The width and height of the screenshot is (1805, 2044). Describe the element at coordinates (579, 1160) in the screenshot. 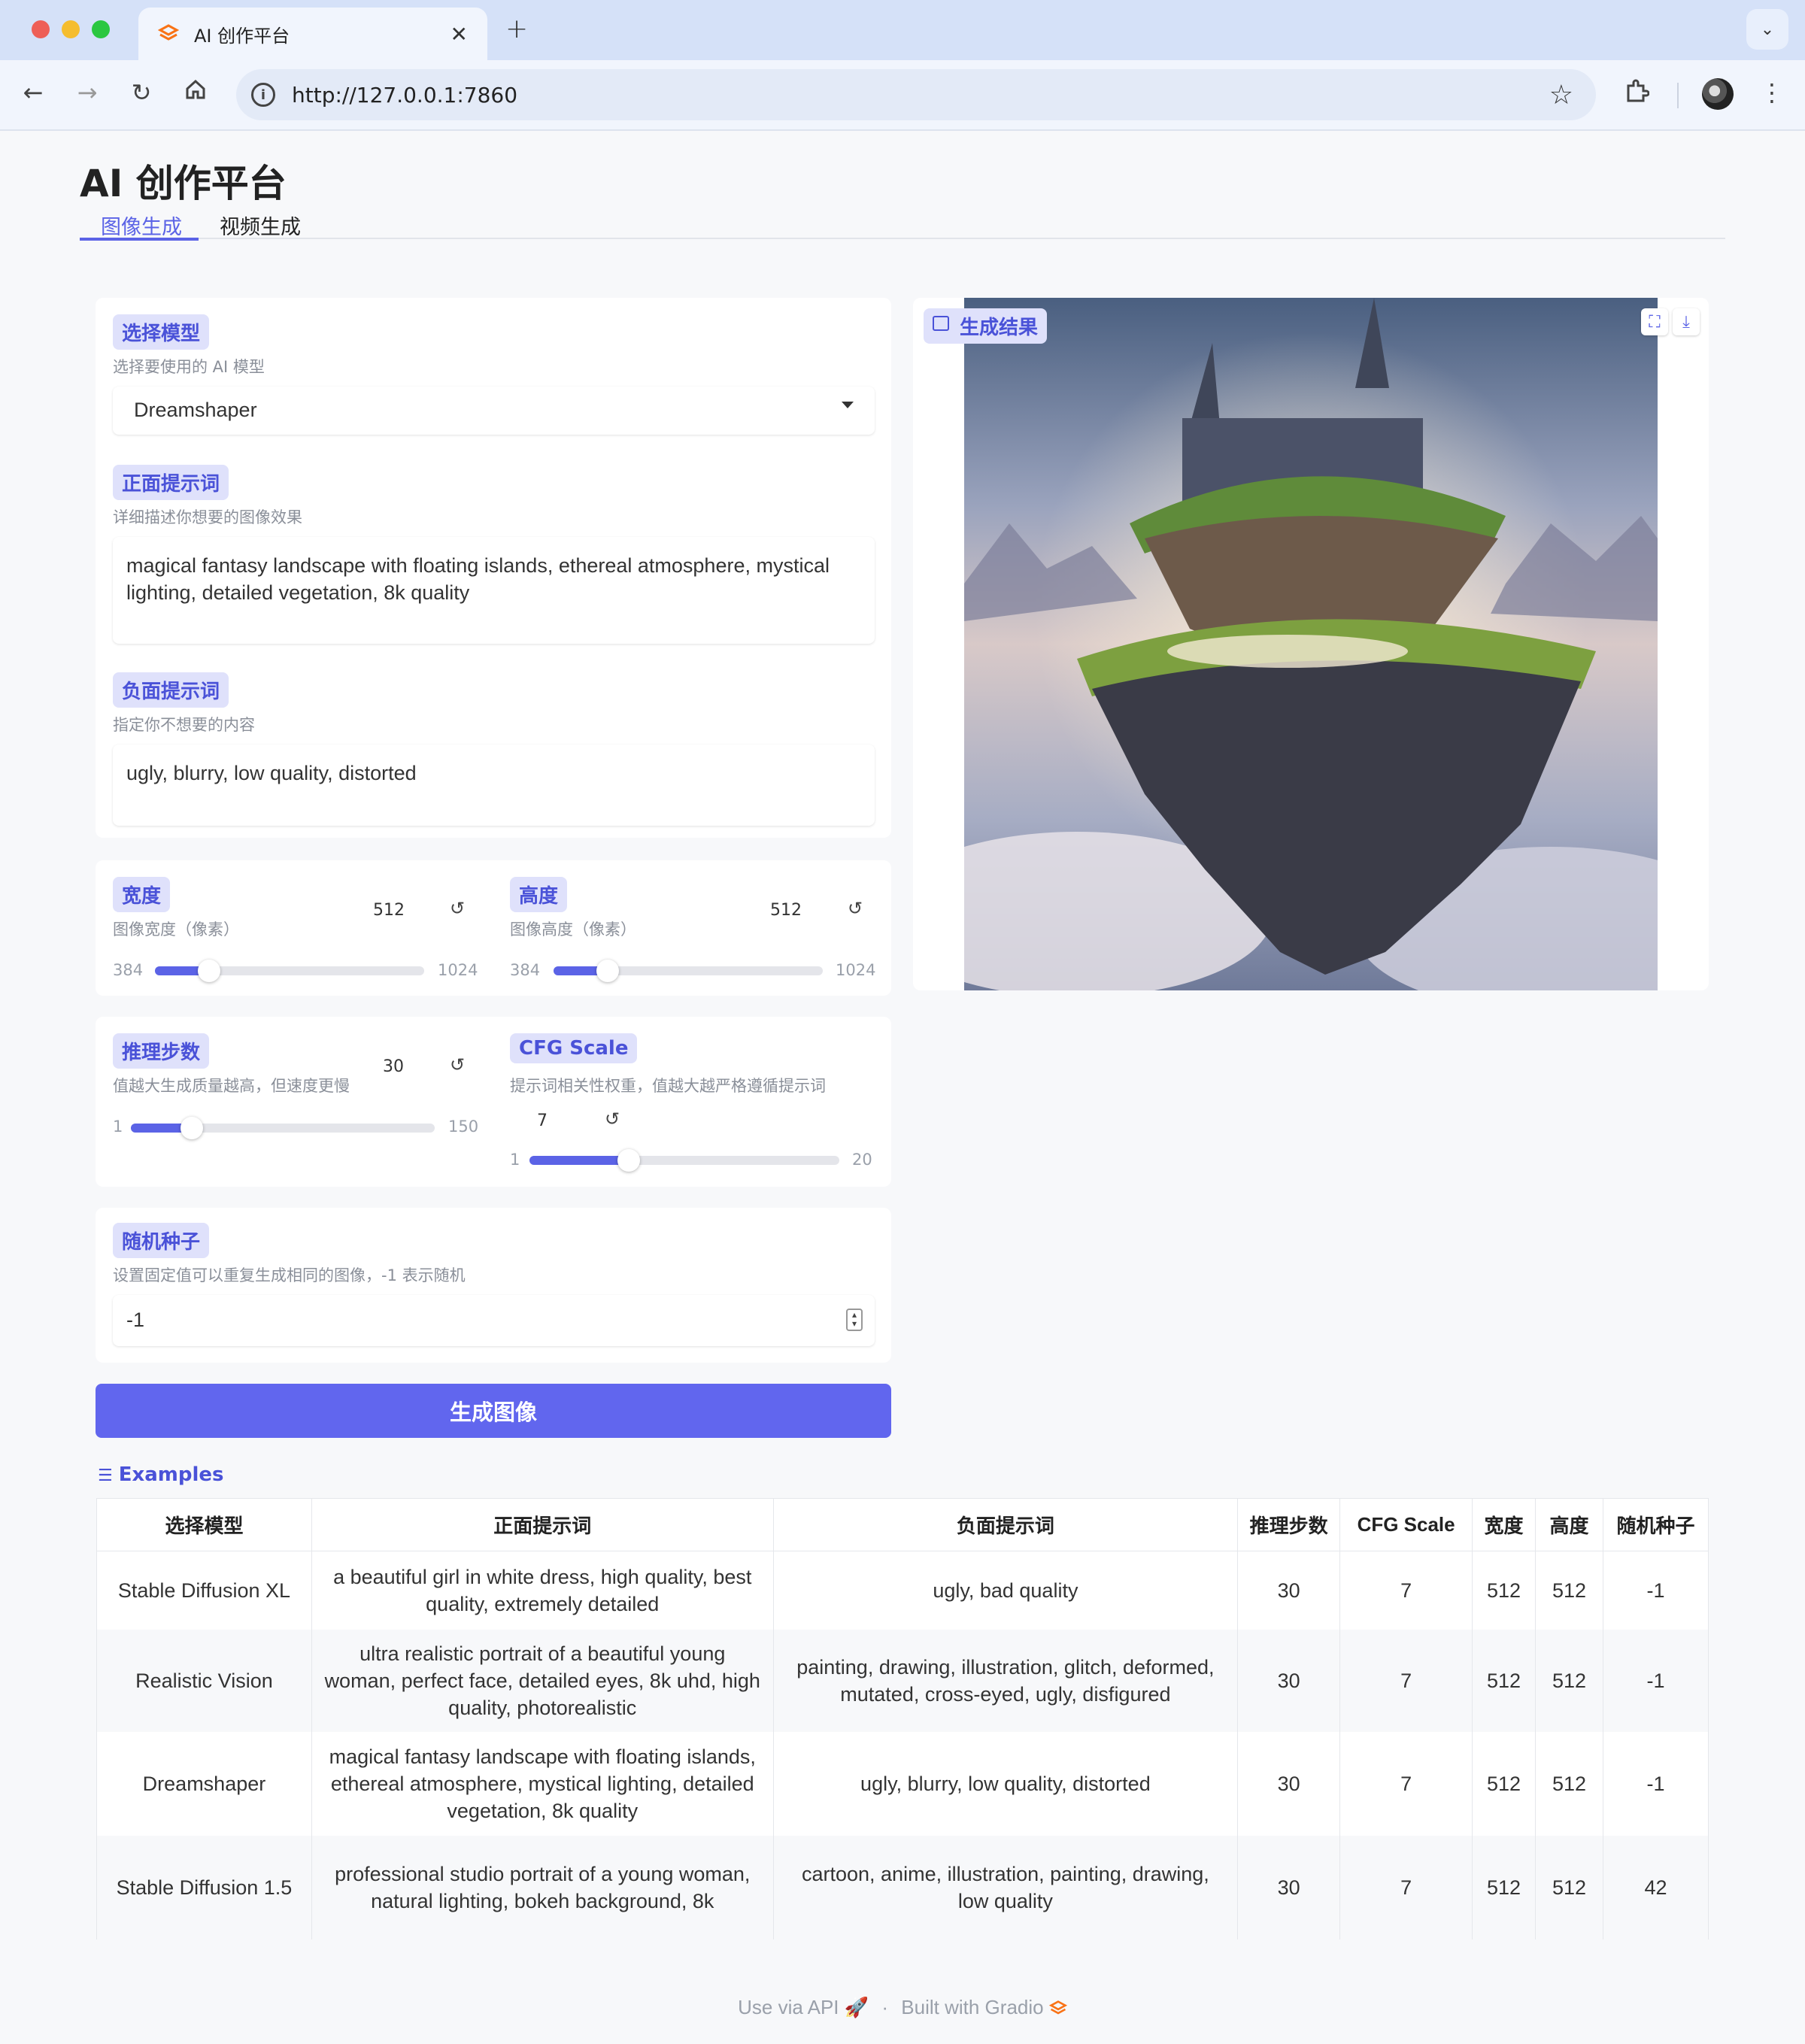

I see `cfg-slider-fill` at that location.